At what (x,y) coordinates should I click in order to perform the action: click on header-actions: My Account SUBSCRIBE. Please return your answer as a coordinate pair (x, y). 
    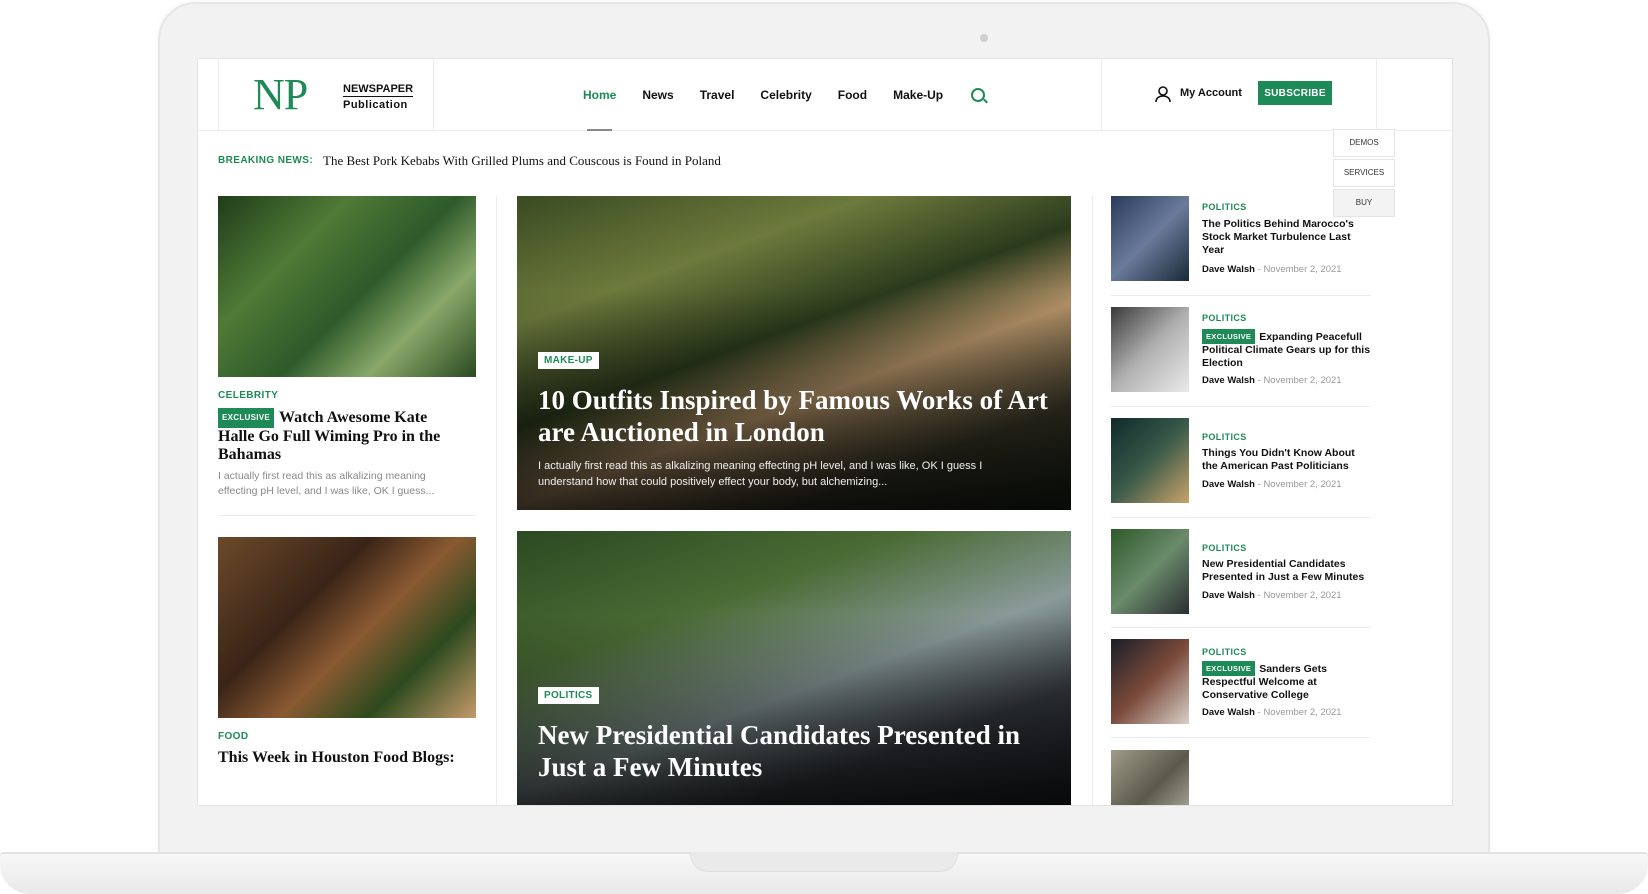
    Looking at the image, I should click on (1239, 95).